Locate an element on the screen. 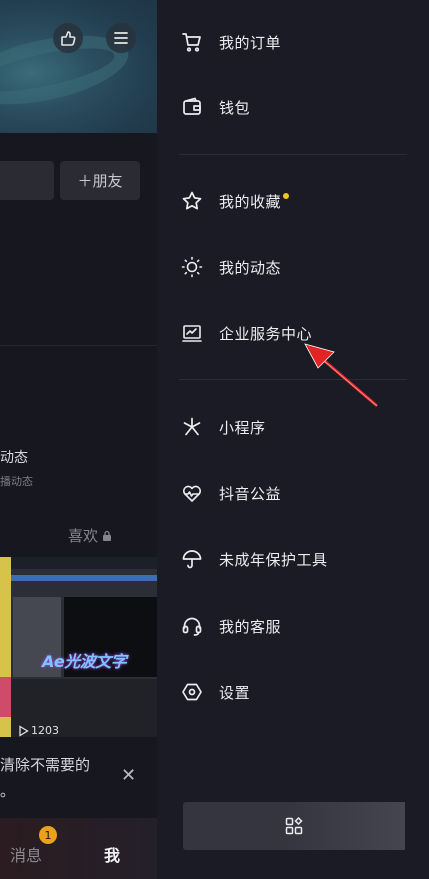  messages-badge: 1 is located at coordinates (48, 835).